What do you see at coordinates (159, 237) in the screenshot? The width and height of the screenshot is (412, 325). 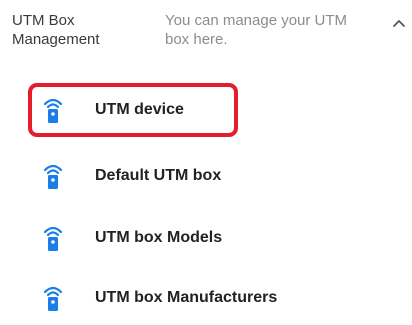 I see `menu-item-label: UTM box Models` at bounding box center [159, 237].